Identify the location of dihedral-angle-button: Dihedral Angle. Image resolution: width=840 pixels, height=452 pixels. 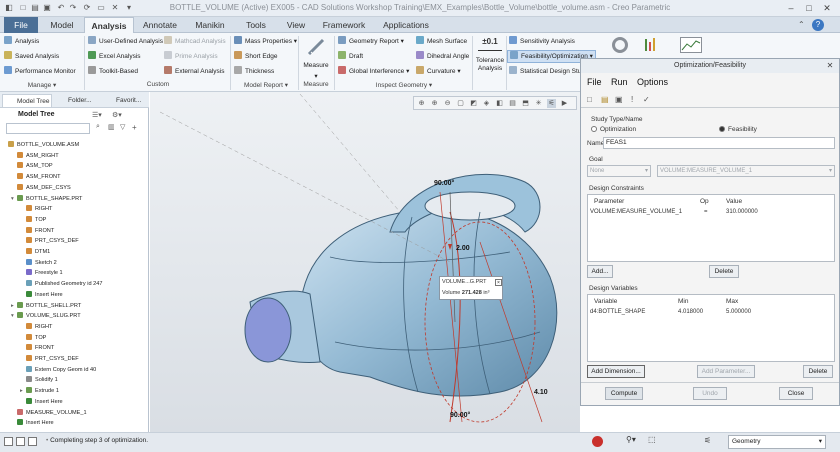
(442, 56).